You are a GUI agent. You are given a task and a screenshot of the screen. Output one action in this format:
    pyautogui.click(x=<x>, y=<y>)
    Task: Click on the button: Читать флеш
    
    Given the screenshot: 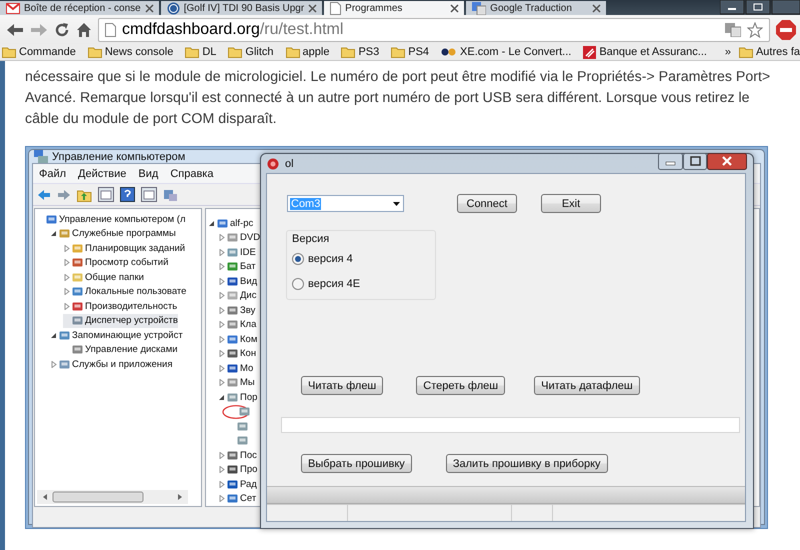 What is the action you would take?
    pyautogui.click(x=342, y=385)
    